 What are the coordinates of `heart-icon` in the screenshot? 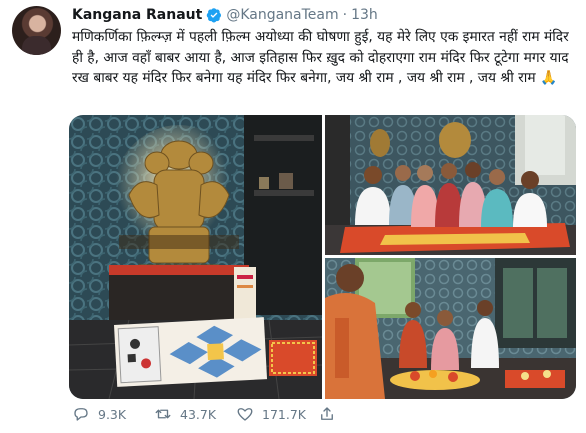 It's located at (245, 414).